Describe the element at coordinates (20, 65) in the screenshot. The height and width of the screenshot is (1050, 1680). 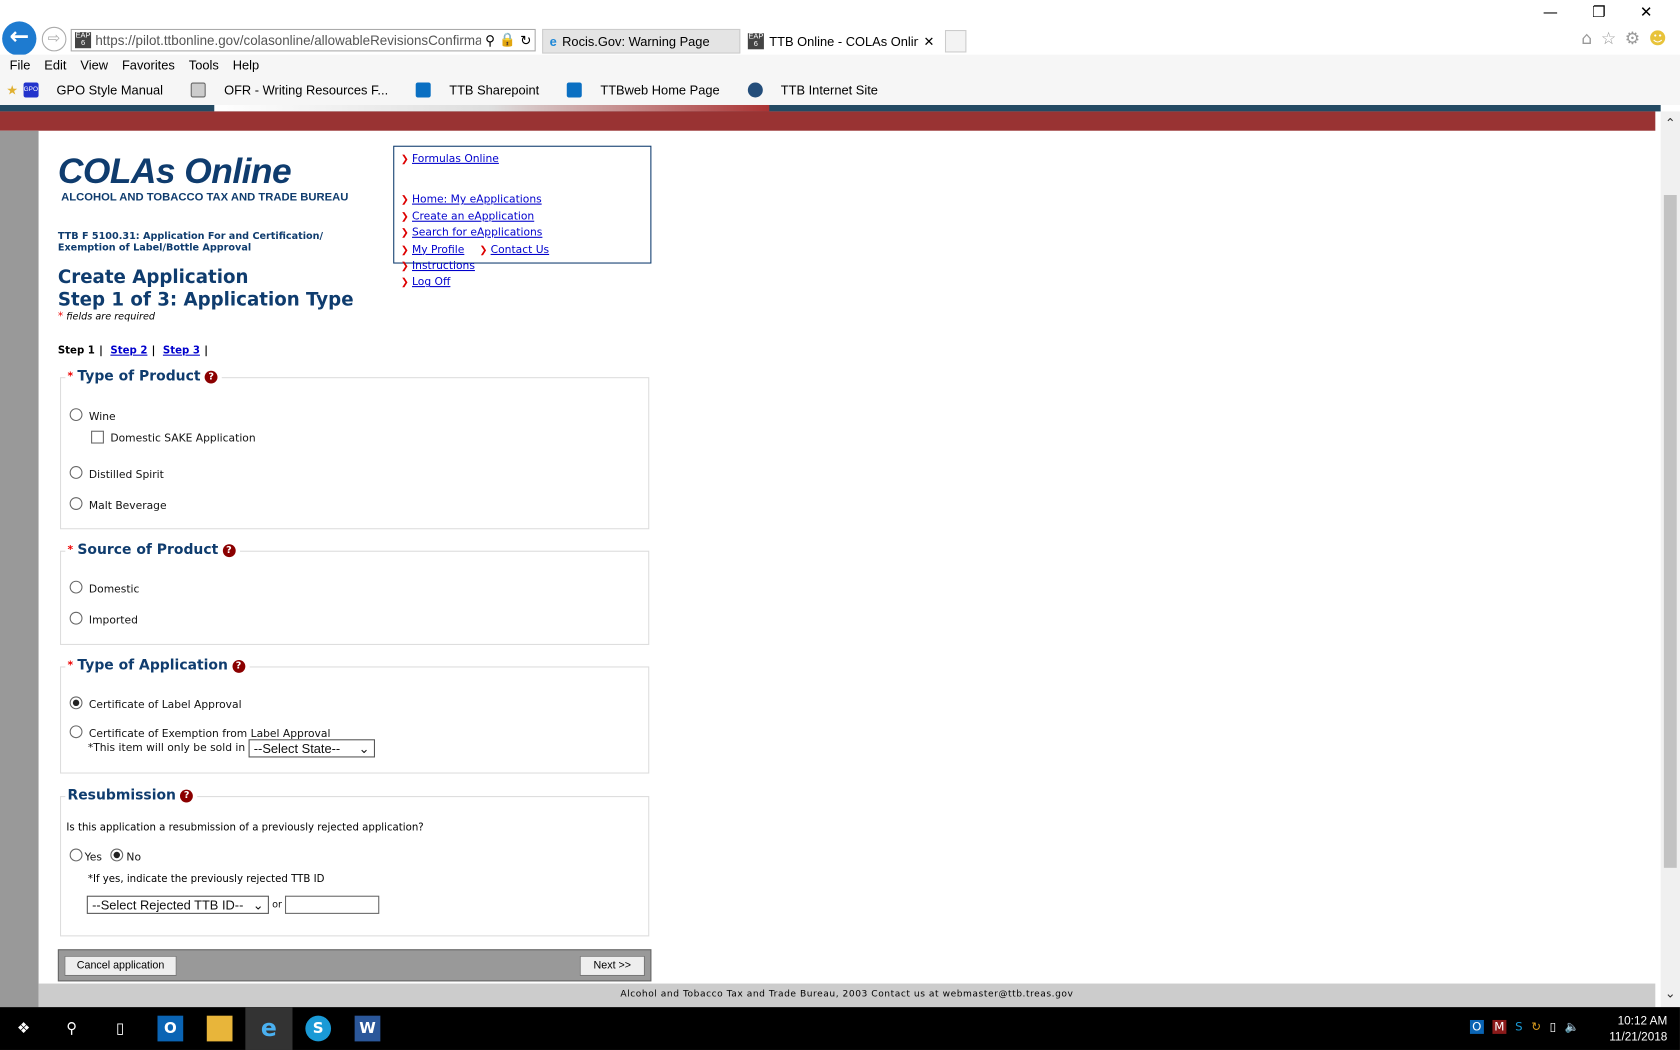
I see `menu-file: File` at that location.